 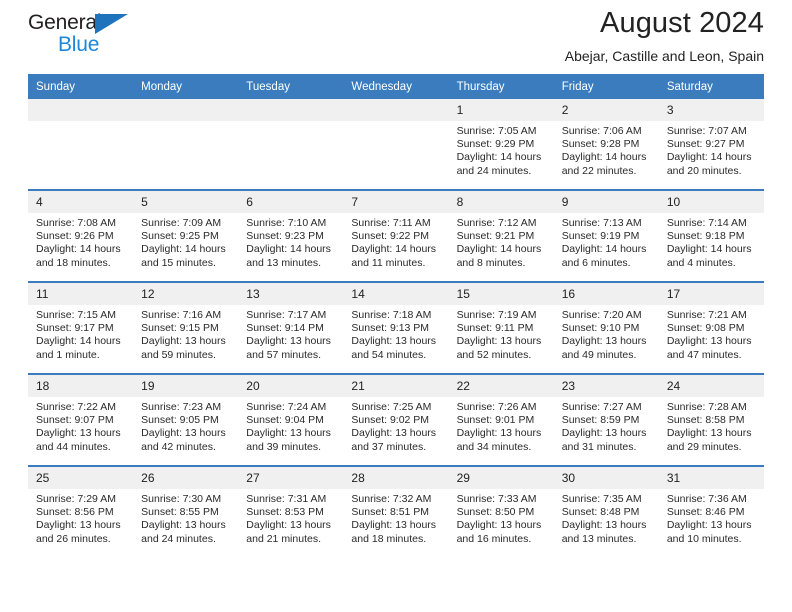 I want to click on sunrise-text: Sunrise: 7:36 AM, so click(x=706, y=499).